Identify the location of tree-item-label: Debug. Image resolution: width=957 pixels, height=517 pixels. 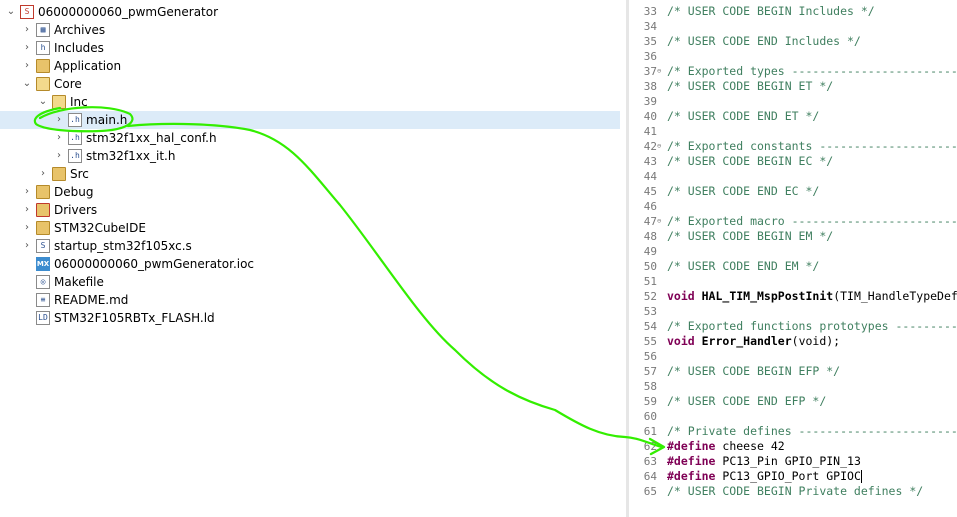
(74, 192).